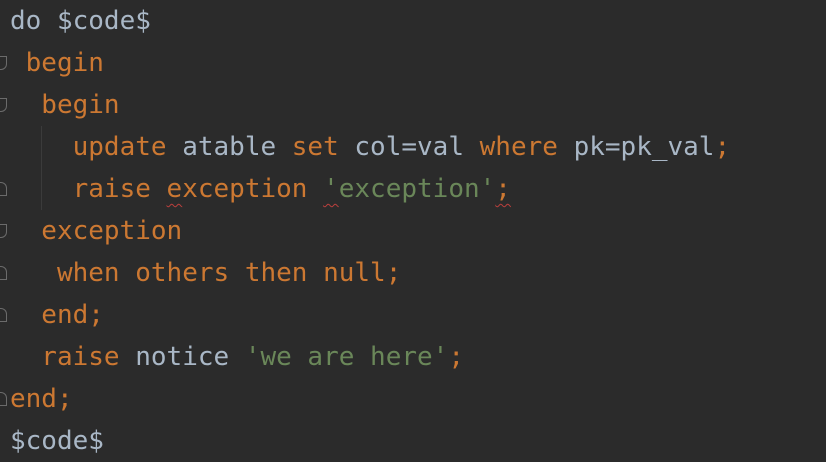 Image resolution: width=826 pixels, height=462 pixels. I want to click on code-token: col=val, so click(409, 147).